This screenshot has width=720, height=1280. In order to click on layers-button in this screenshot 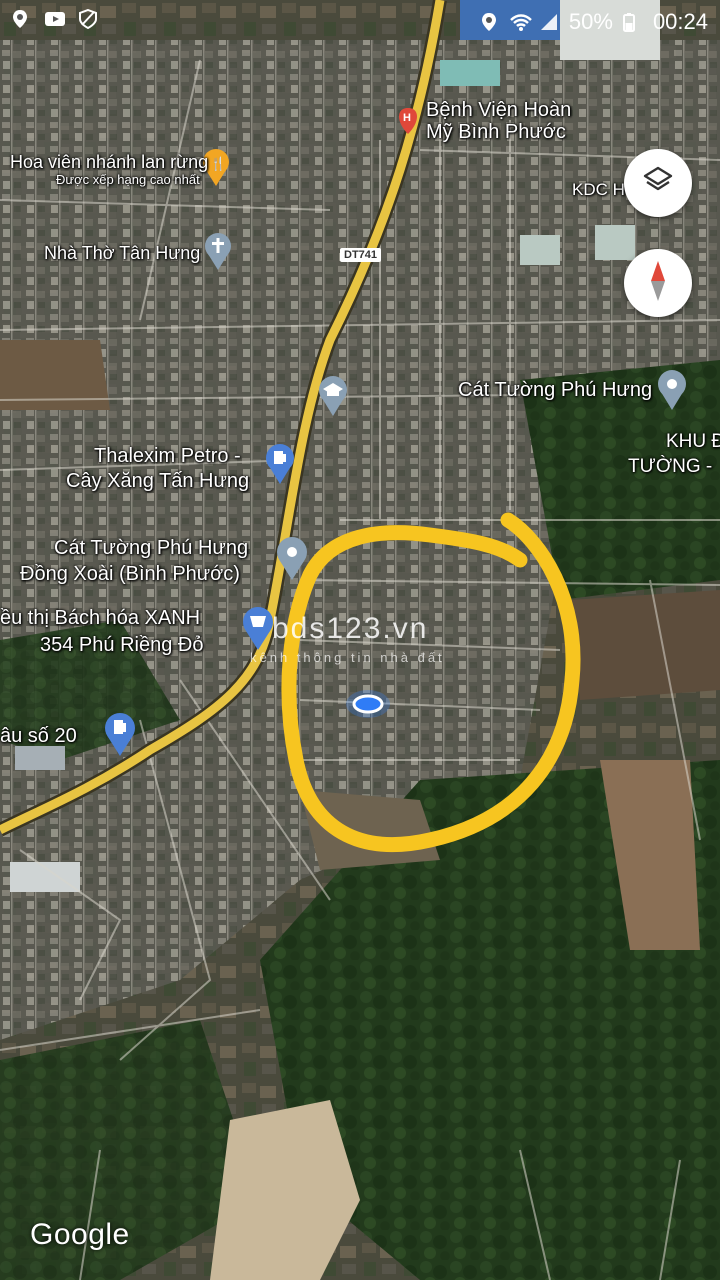, I will do `click(658, 183)`.